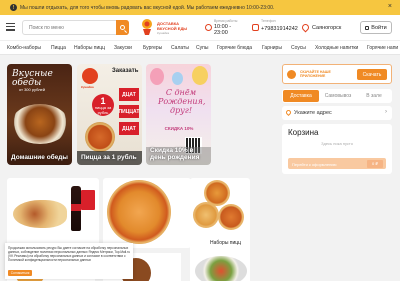  I want to click on tab-dine-in: В зале, so click(374, 96).